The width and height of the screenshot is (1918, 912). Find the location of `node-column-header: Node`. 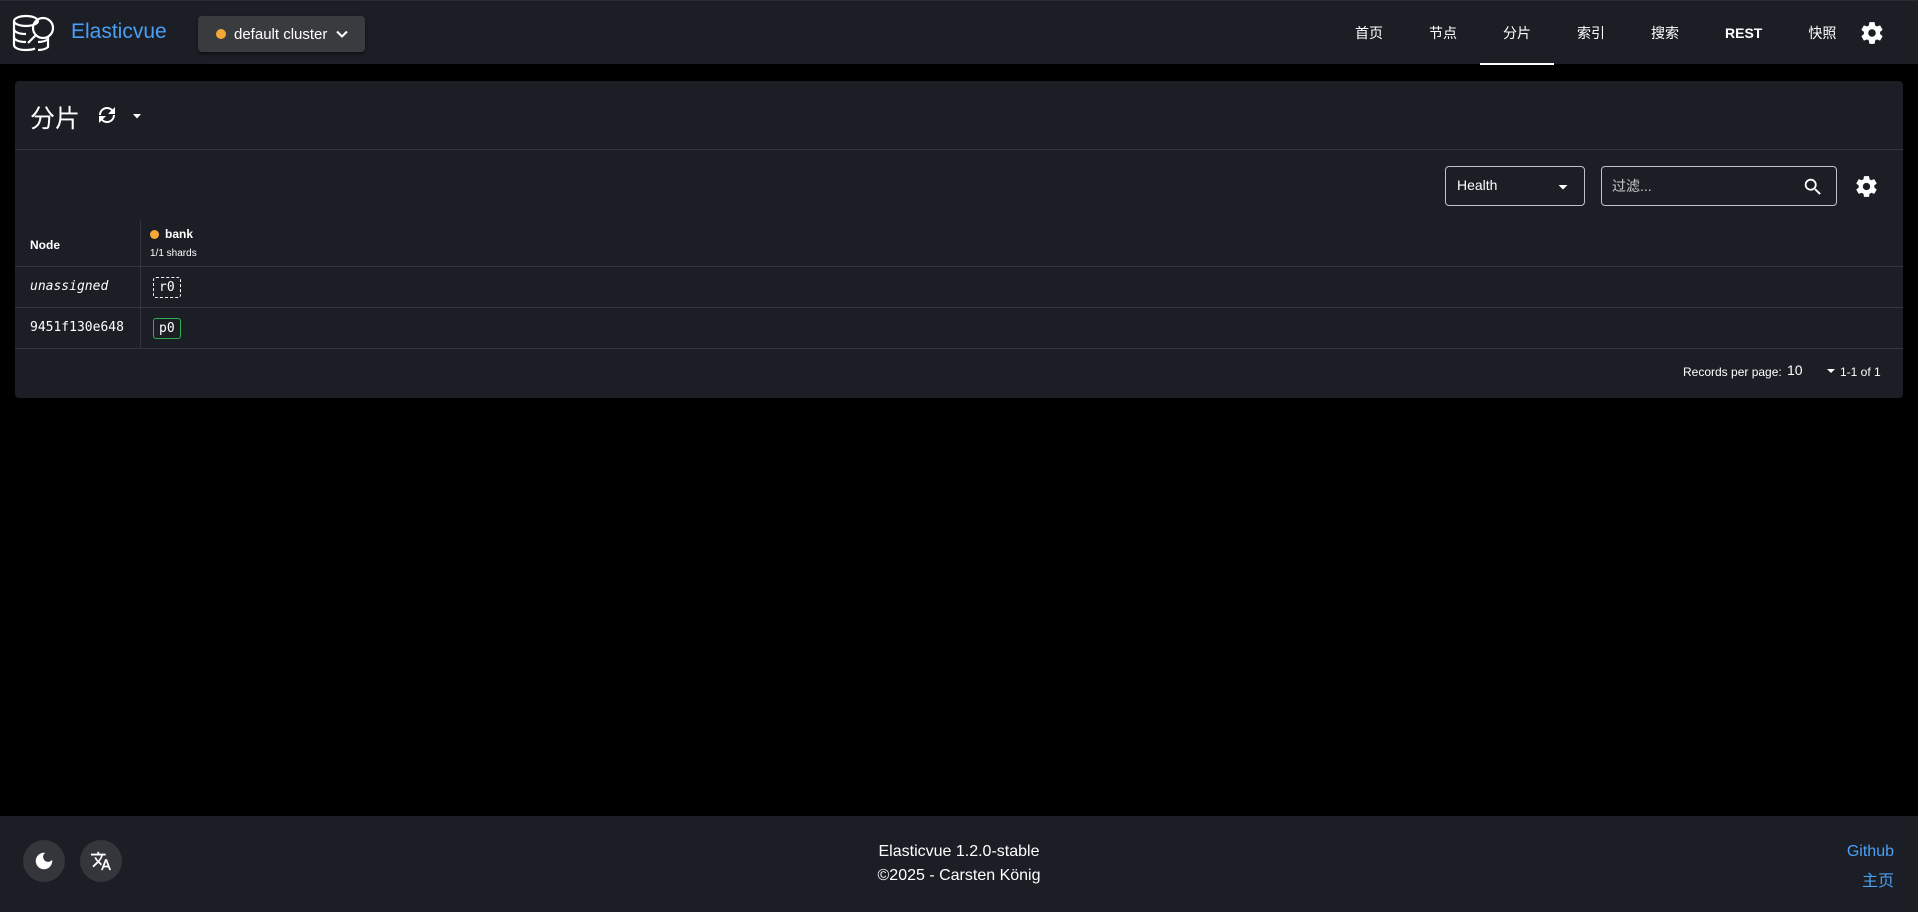

node-column-header: Node is located at coordinates (45, 245).